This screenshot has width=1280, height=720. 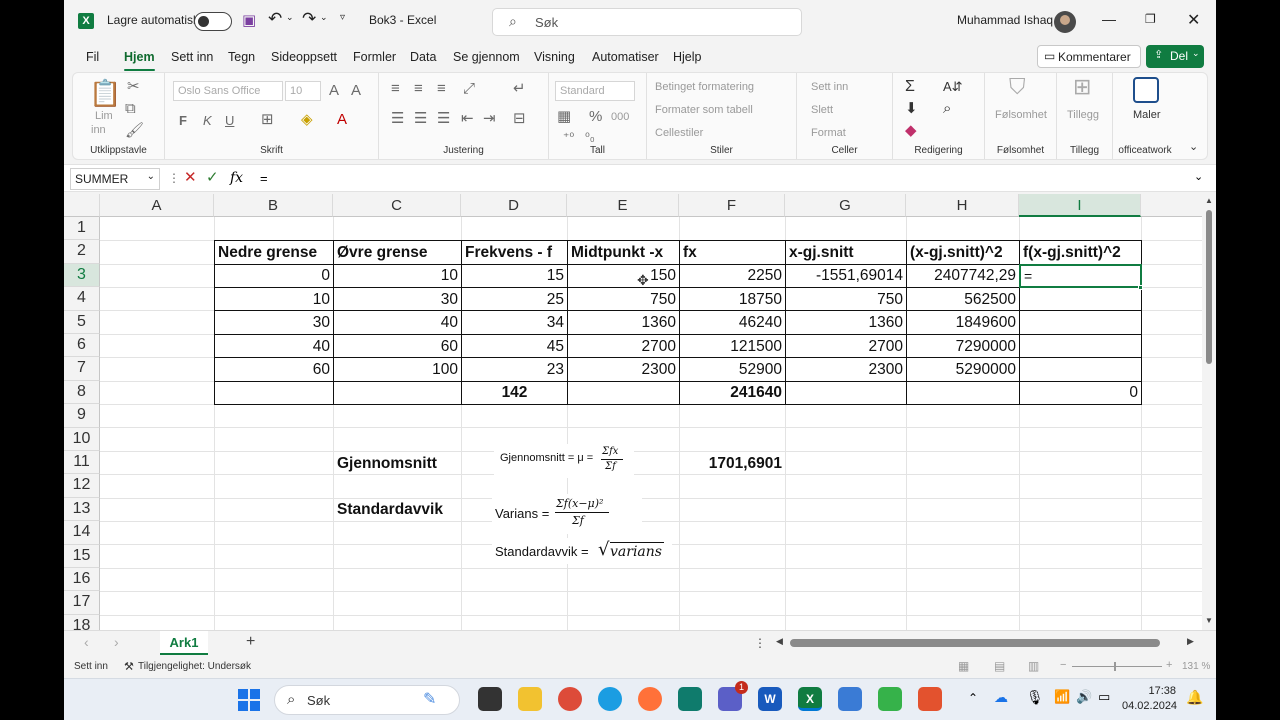 What do you see at coordinates (1063, 665) in the screenshot?
I see `zoom-out-icon: −` at bounding box center [1063, 665].